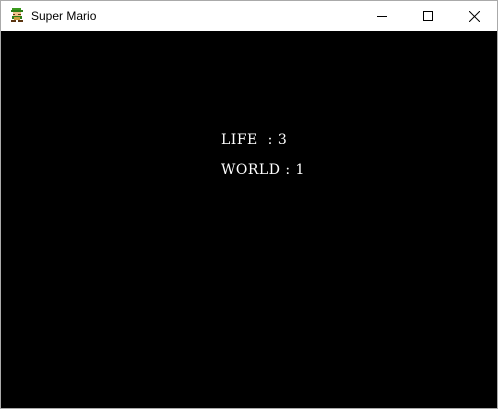  I want to click on maximize-button, so click(428, 16).